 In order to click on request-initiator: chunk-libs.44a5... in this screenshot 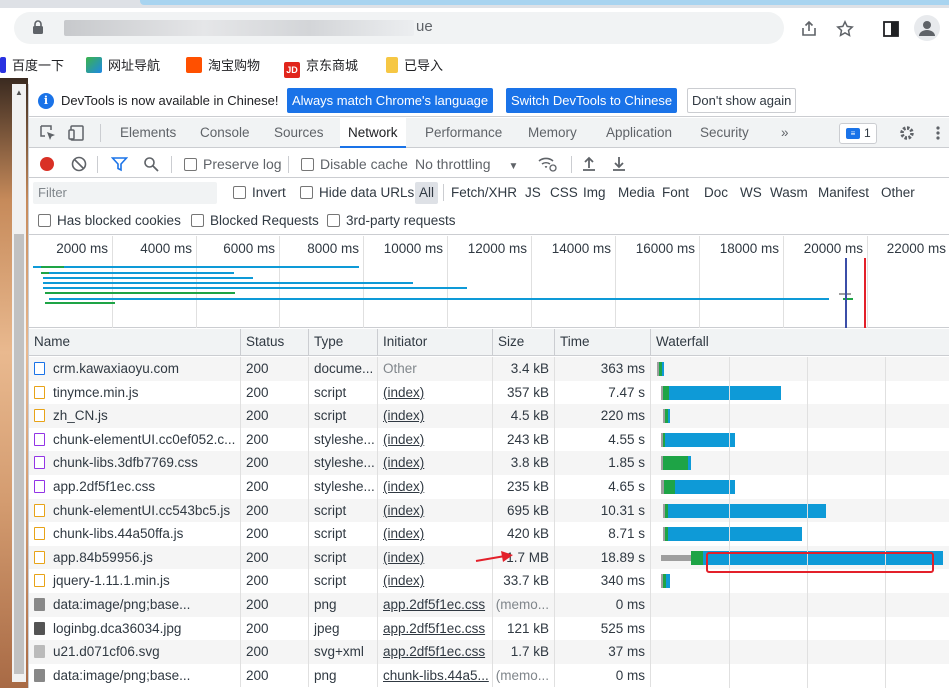, I will do `click(436, 675)`.